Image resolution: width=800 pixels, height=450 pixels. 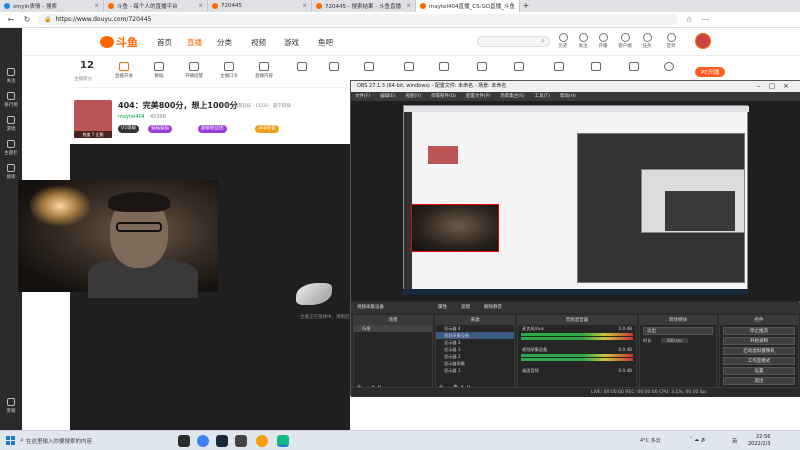 I want to click on steam-app-icon, so click(x=222, y=441).